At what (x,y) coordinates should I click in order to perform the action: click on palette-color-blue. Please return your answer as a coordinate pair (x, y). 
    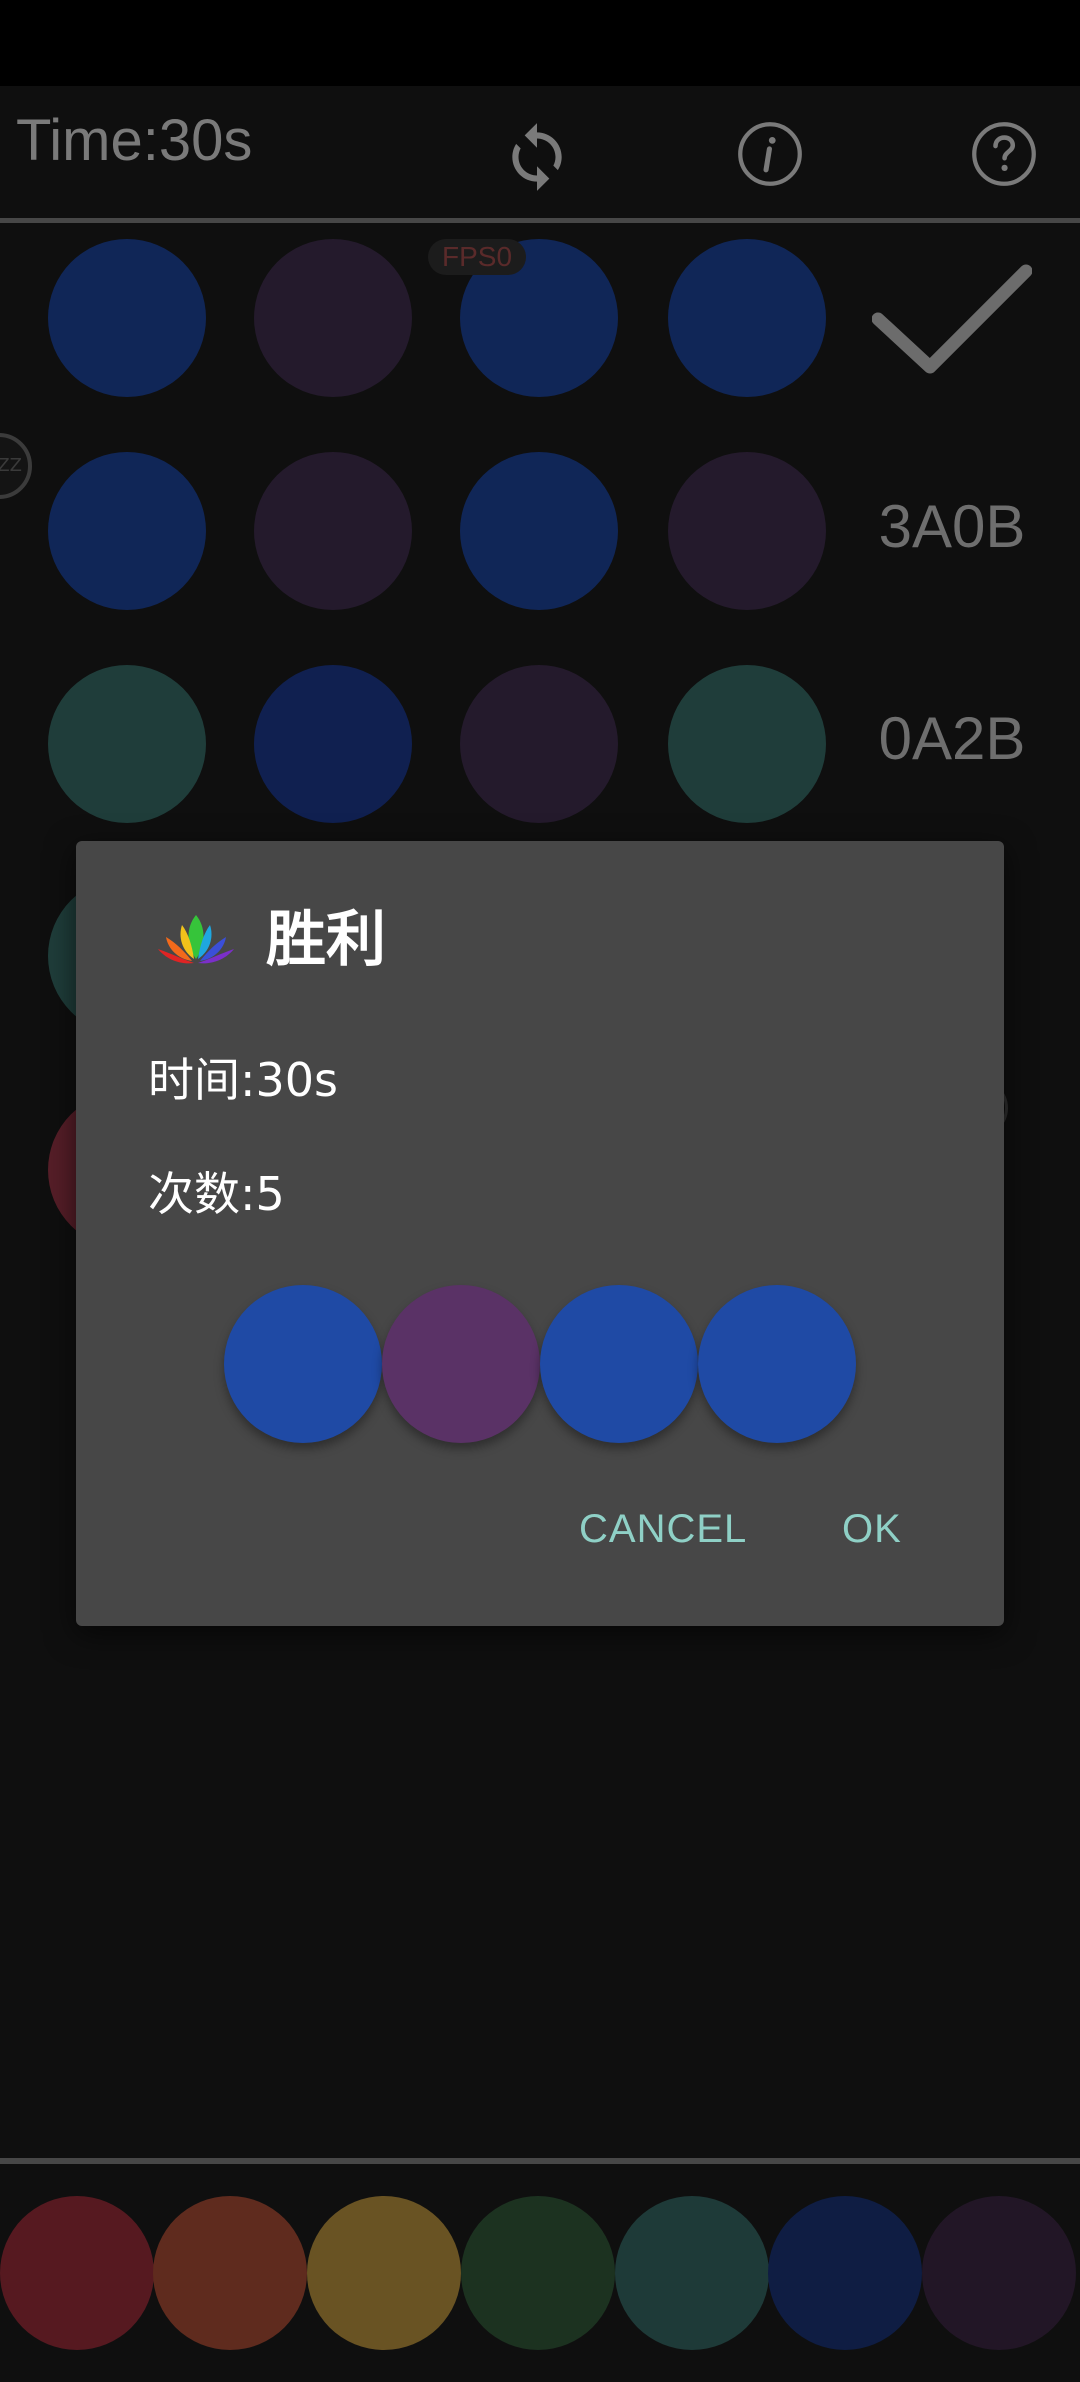
    Looking at the image, I should click on (845, 2273).